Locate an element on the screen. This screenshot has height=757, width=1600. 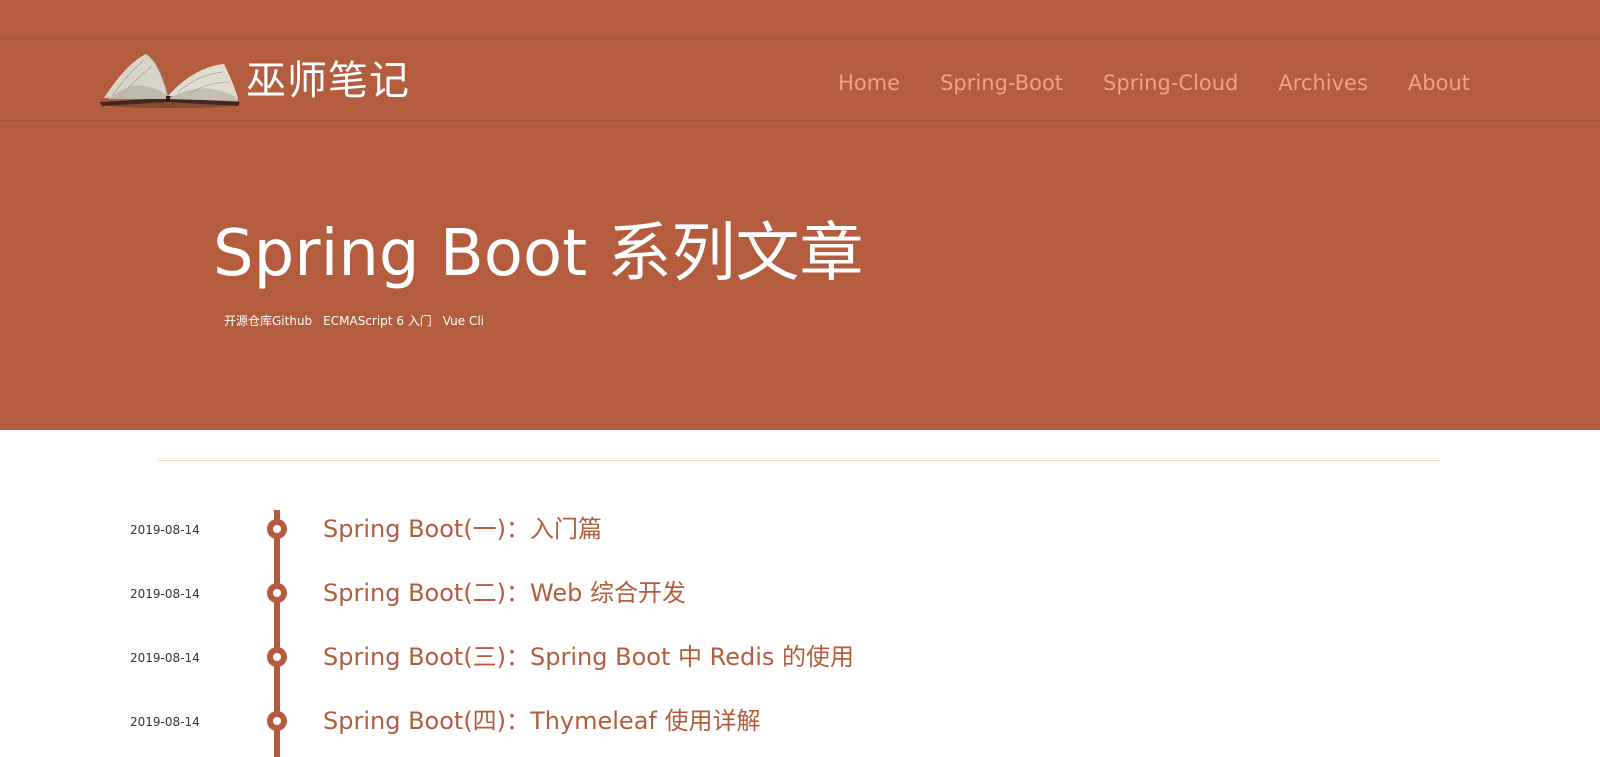
nav-spring-boot: Spring-Boot is located at coordinates (1001, 83).